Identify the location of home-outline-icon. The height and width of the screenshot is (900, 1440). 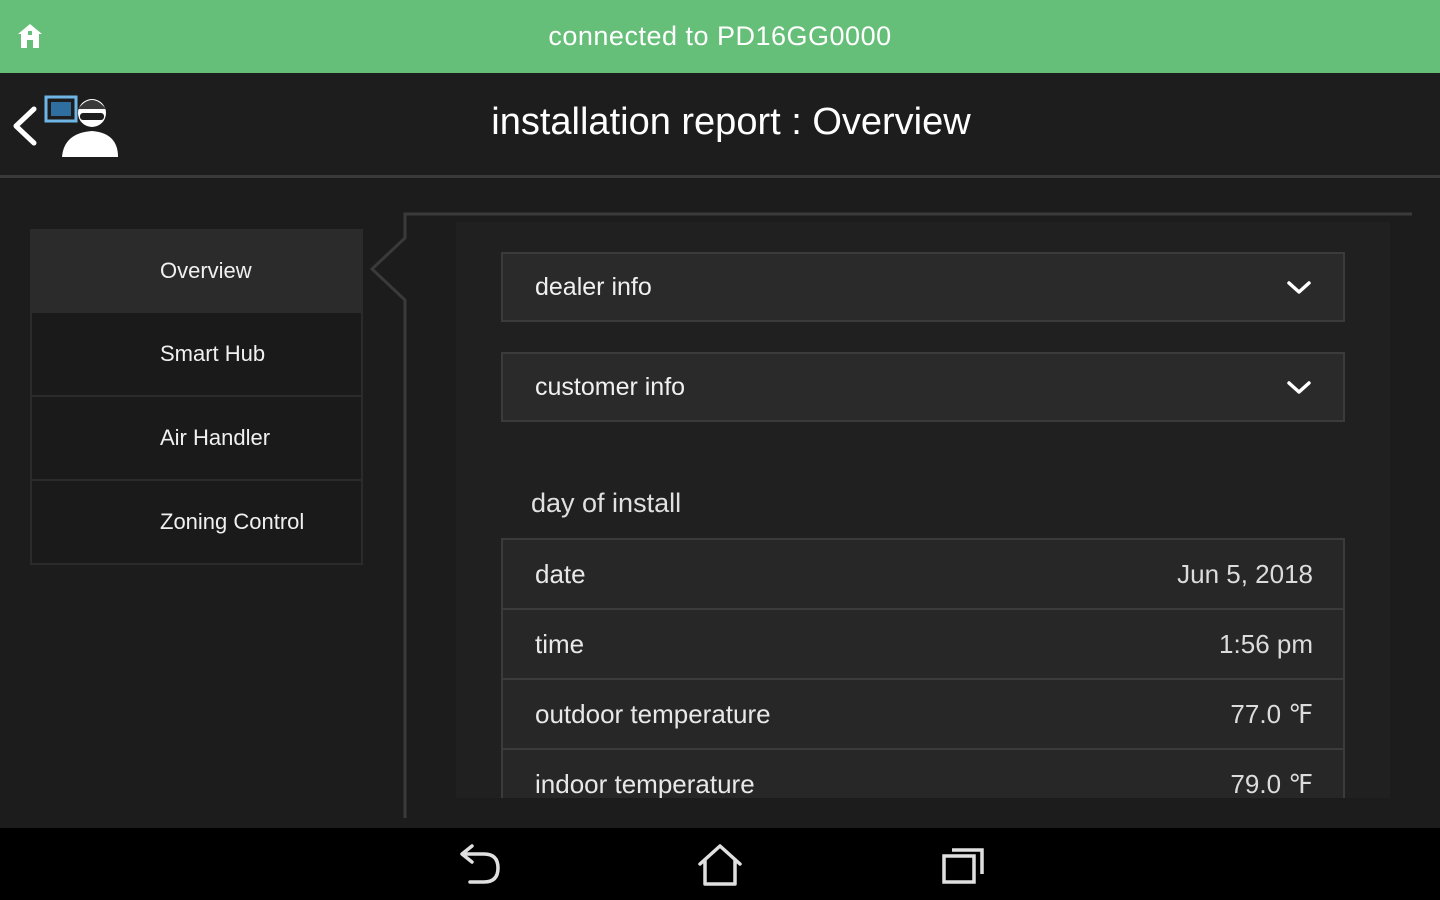
(720, 865).